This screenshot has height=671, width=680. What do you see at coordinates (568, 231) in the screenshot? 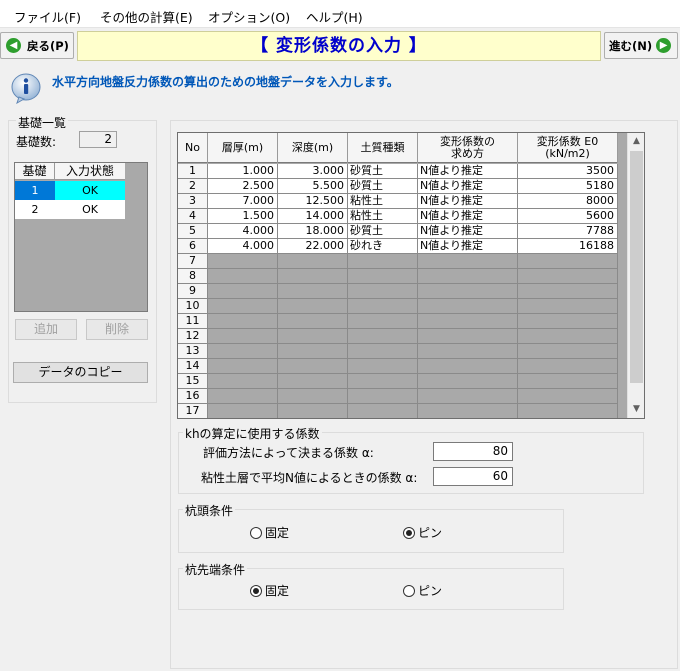
I see `grid-cell-e0: 7788` at bounding box center [568, 231].